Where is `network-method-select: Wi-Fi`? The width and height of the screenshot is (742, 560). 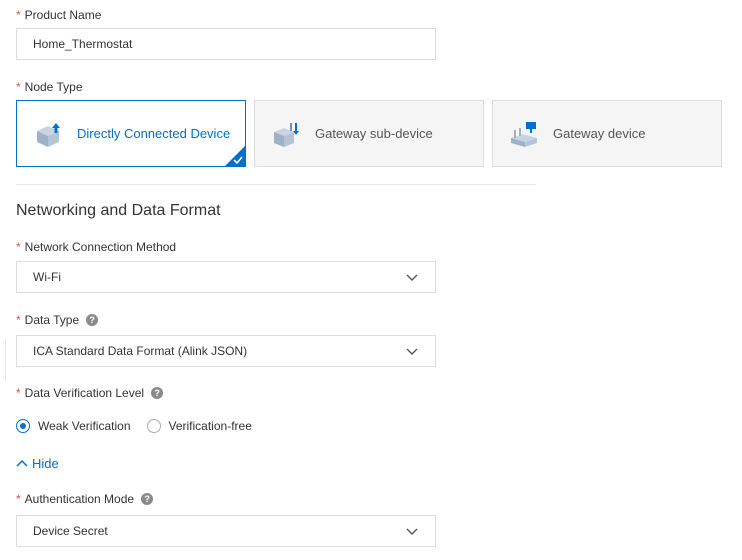 network-method-select: Wi-Fi is located at coordinates (226, 277).